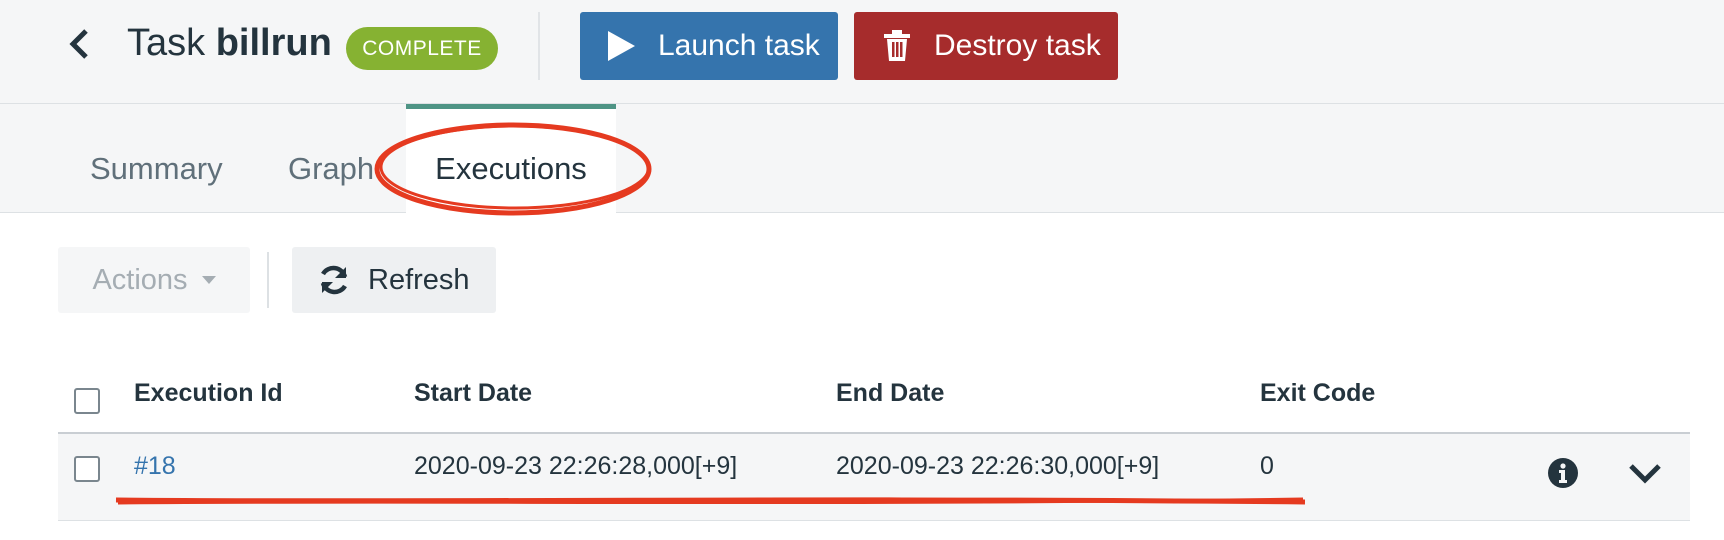  What do you see at coordinates (1017, 45) in the screenshot?
I see `destroy-task-label: Destroy task` at bounding box center [1017, 45].